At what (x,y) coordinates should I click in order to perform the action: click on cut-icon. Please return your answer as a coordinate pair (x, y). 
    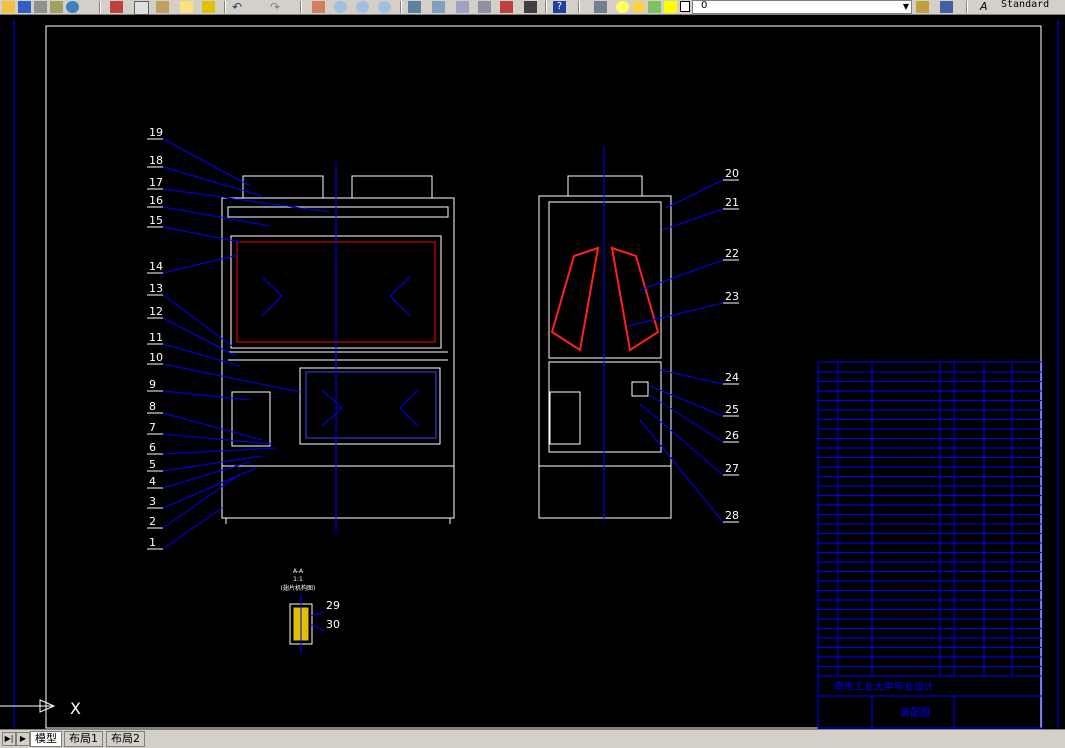
    Looking at the image, I should click on (116, 7).